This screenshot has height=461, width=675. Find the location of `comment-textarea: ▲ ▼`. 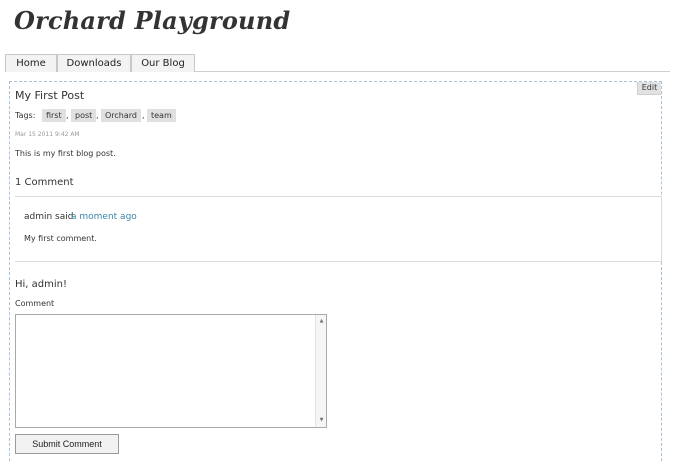

comment-textarea: ▲ ▼ is located at coordinates (171, 371).